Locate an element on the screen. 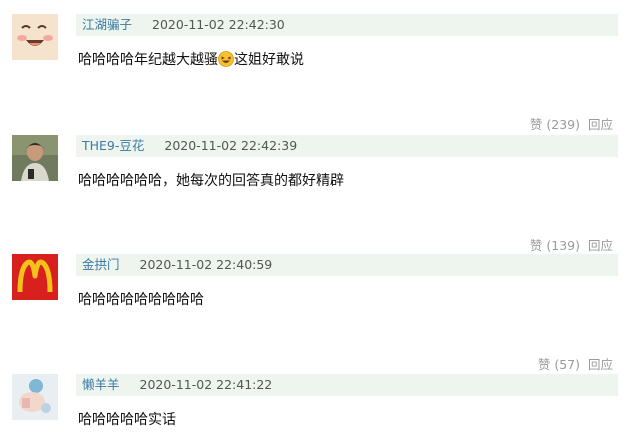 The height and width of the screenshot is (432, 641). comment-text: 哈哈哈哈哈哈，她每次的回答真的都好精辟 is located at coordinates (211, 181).